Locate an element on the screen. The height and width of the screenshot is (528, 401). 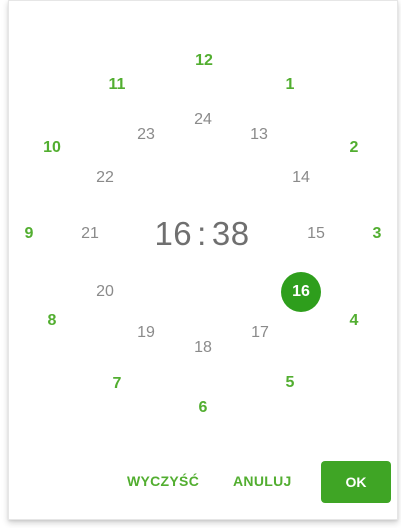
hour-9: 9 is located at coordinates (29, 234).